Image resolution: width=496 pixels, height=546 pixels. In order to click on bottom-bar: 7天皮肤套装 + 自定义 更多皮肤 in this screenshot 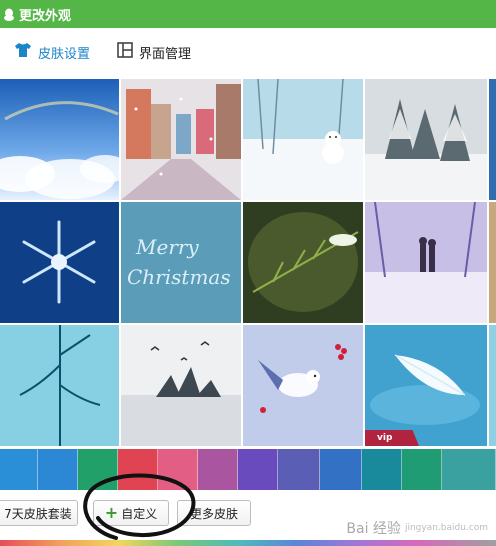, I will do `click(248, 518)`.